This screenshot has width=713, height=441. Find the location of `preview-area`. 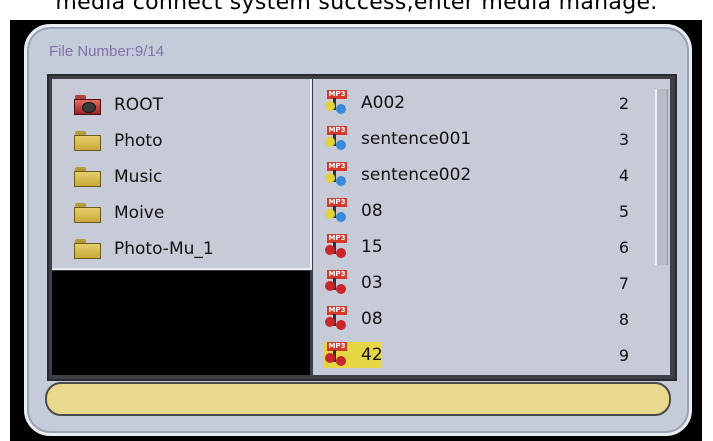

preview-area is located at coordinates (181, 323).